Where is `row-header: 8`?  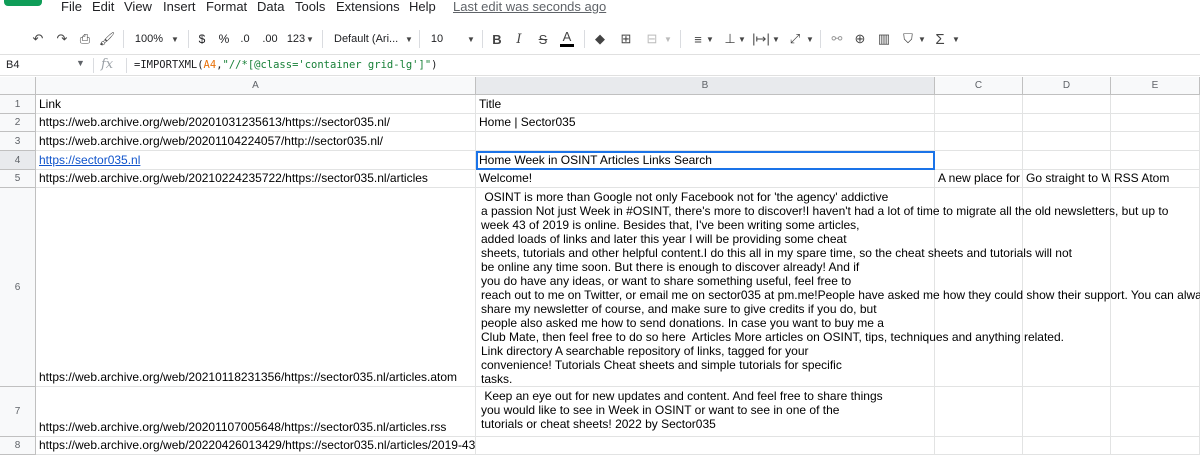
row-header: 8 is located at coordinates (18, 446).